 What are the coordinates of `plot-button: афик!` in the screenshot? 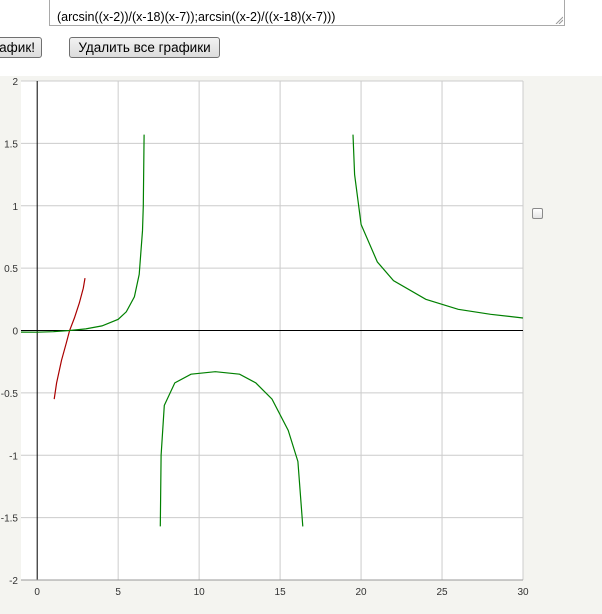 It's located at (21, 47).